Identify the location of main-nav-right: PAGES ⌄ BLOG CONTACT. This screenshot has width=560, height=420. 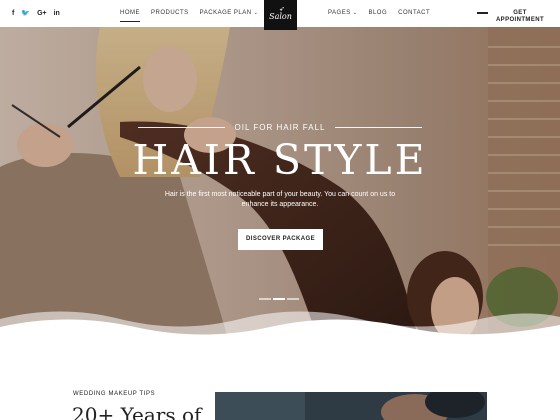
(379, 13).